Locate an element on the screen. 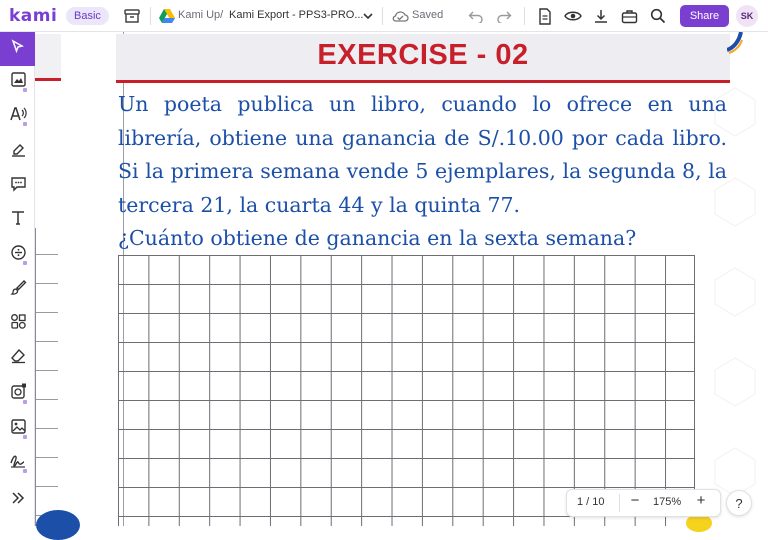 The height and width of the screenshot is (540, 768). comment-tool is located at coordinates (18, 186).